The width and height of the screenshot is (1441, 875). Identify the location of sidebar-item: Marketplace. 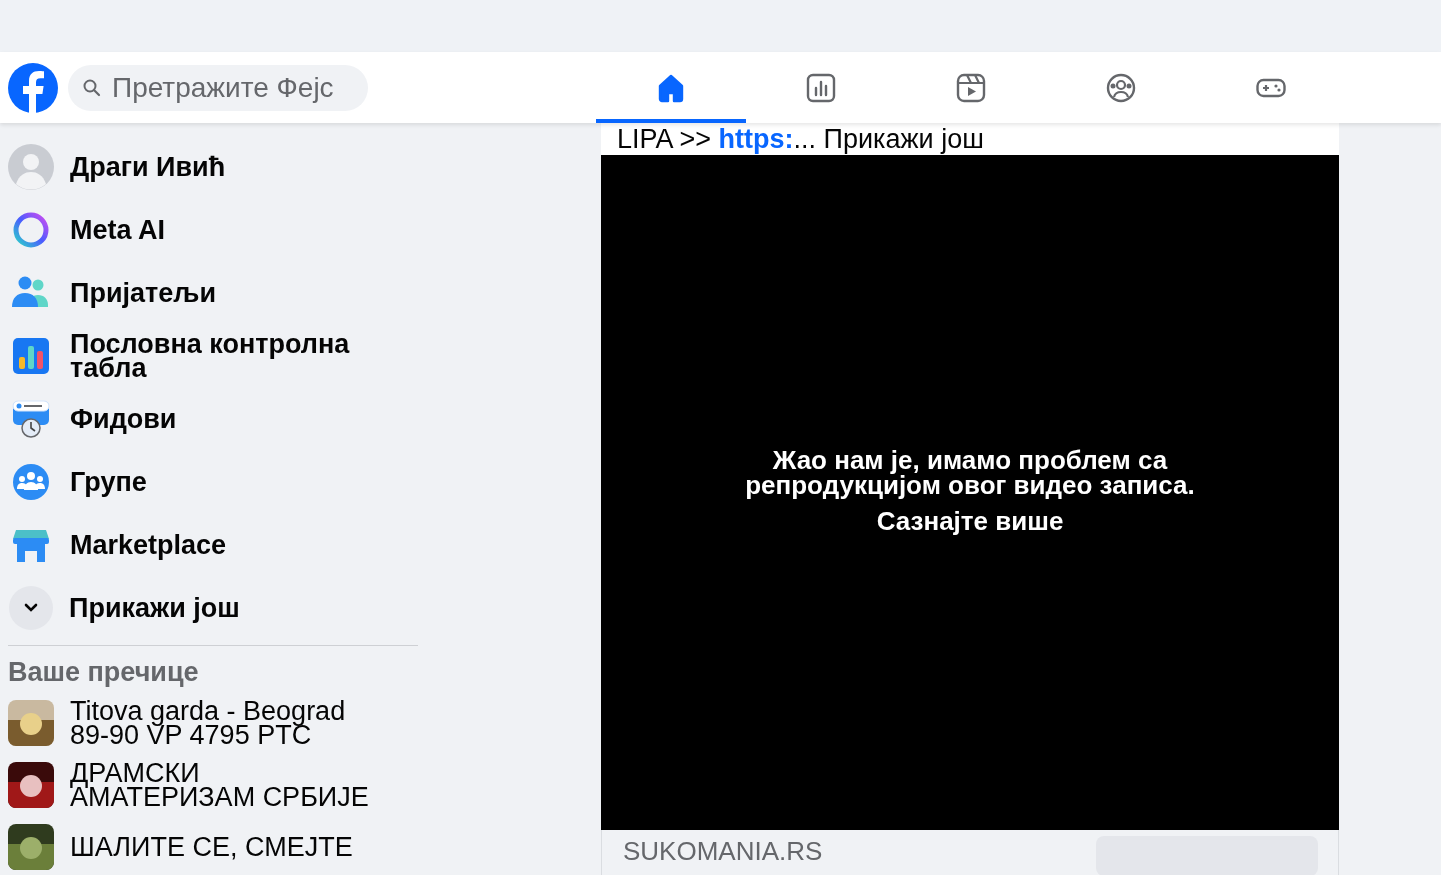
(213, 544).